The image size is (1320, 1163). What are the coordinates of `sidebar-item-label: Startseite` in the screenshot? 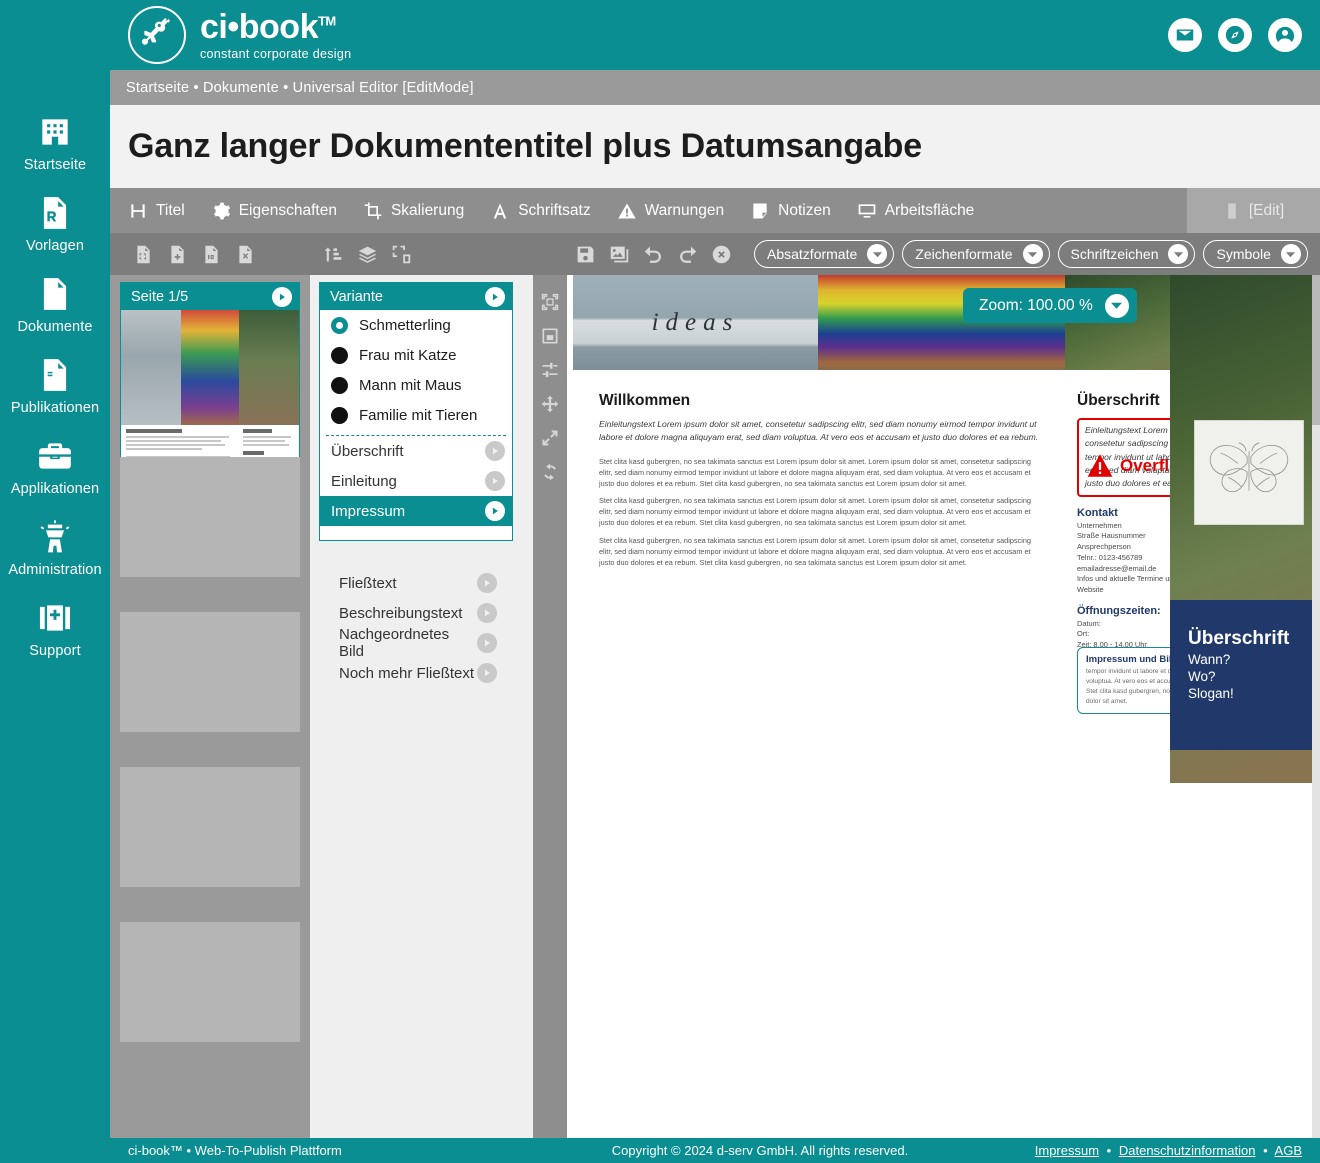 It's located at (55, 165).